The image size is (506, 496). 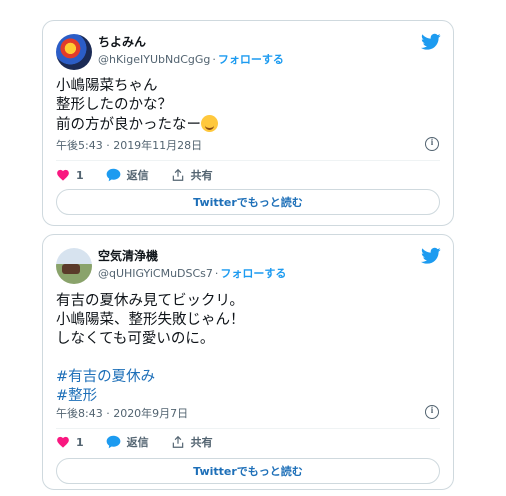 I want to click on author-name: 空気清浄機, so click(x=128, y=255).